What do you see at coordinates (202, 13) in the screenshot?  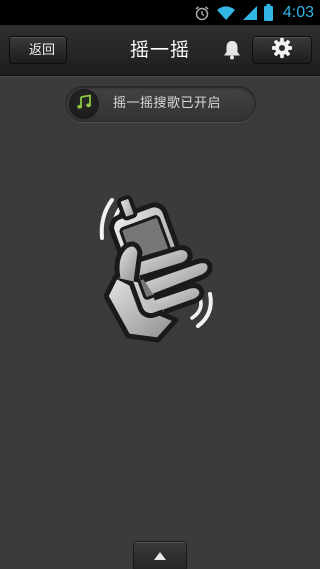 I see `alarm-icon` at bounding box center [202, 13].